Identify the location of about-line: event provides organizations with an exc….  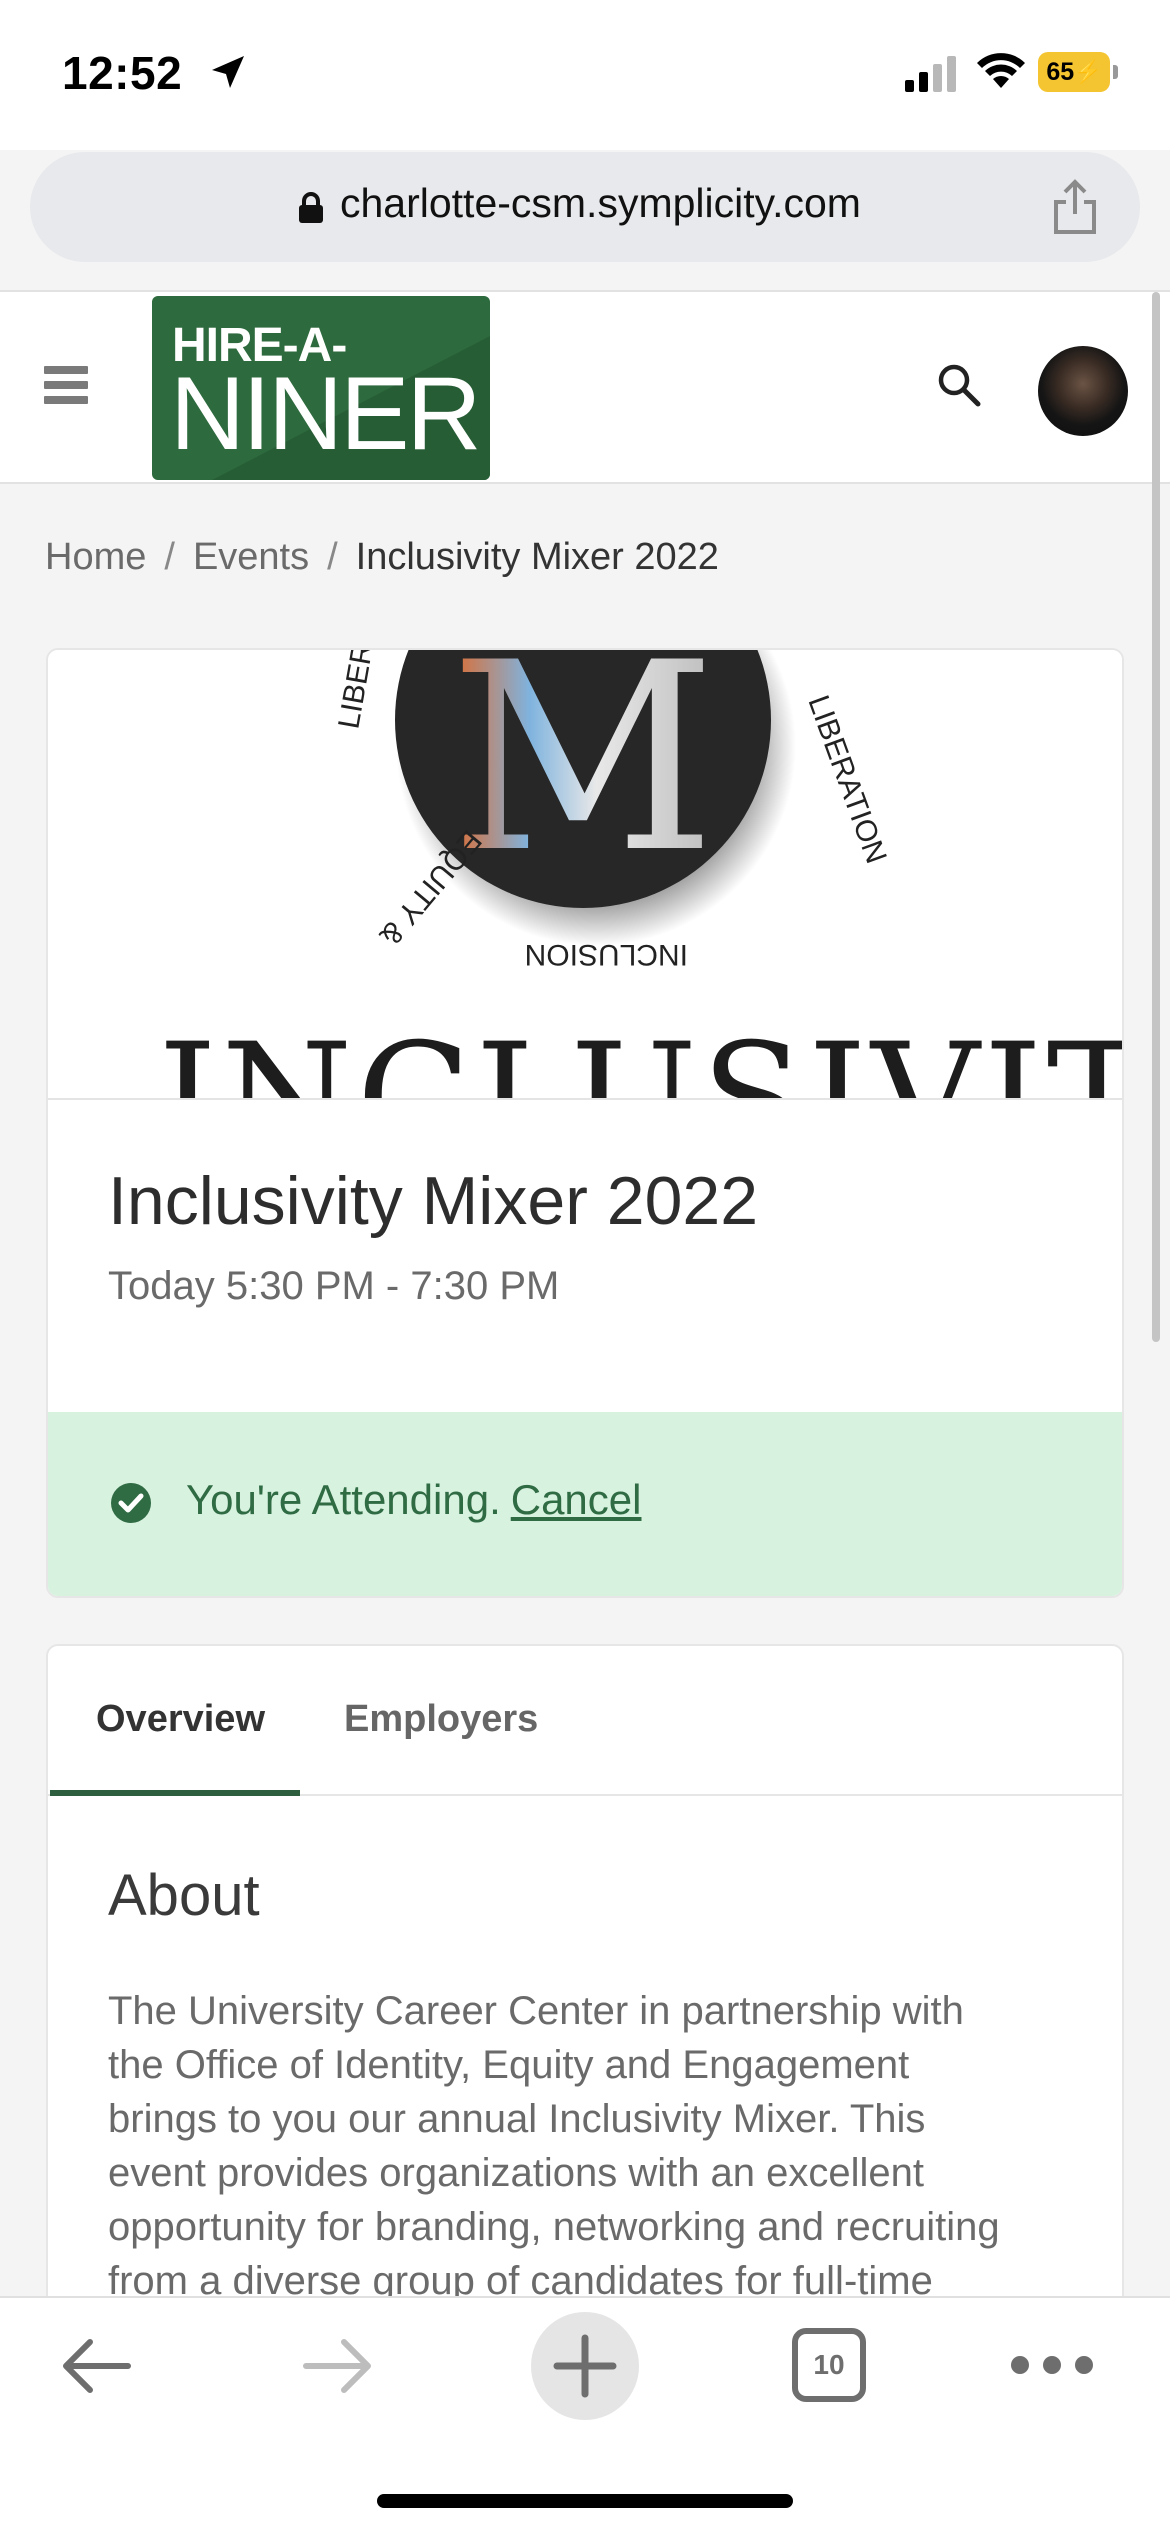
(516, 2173).